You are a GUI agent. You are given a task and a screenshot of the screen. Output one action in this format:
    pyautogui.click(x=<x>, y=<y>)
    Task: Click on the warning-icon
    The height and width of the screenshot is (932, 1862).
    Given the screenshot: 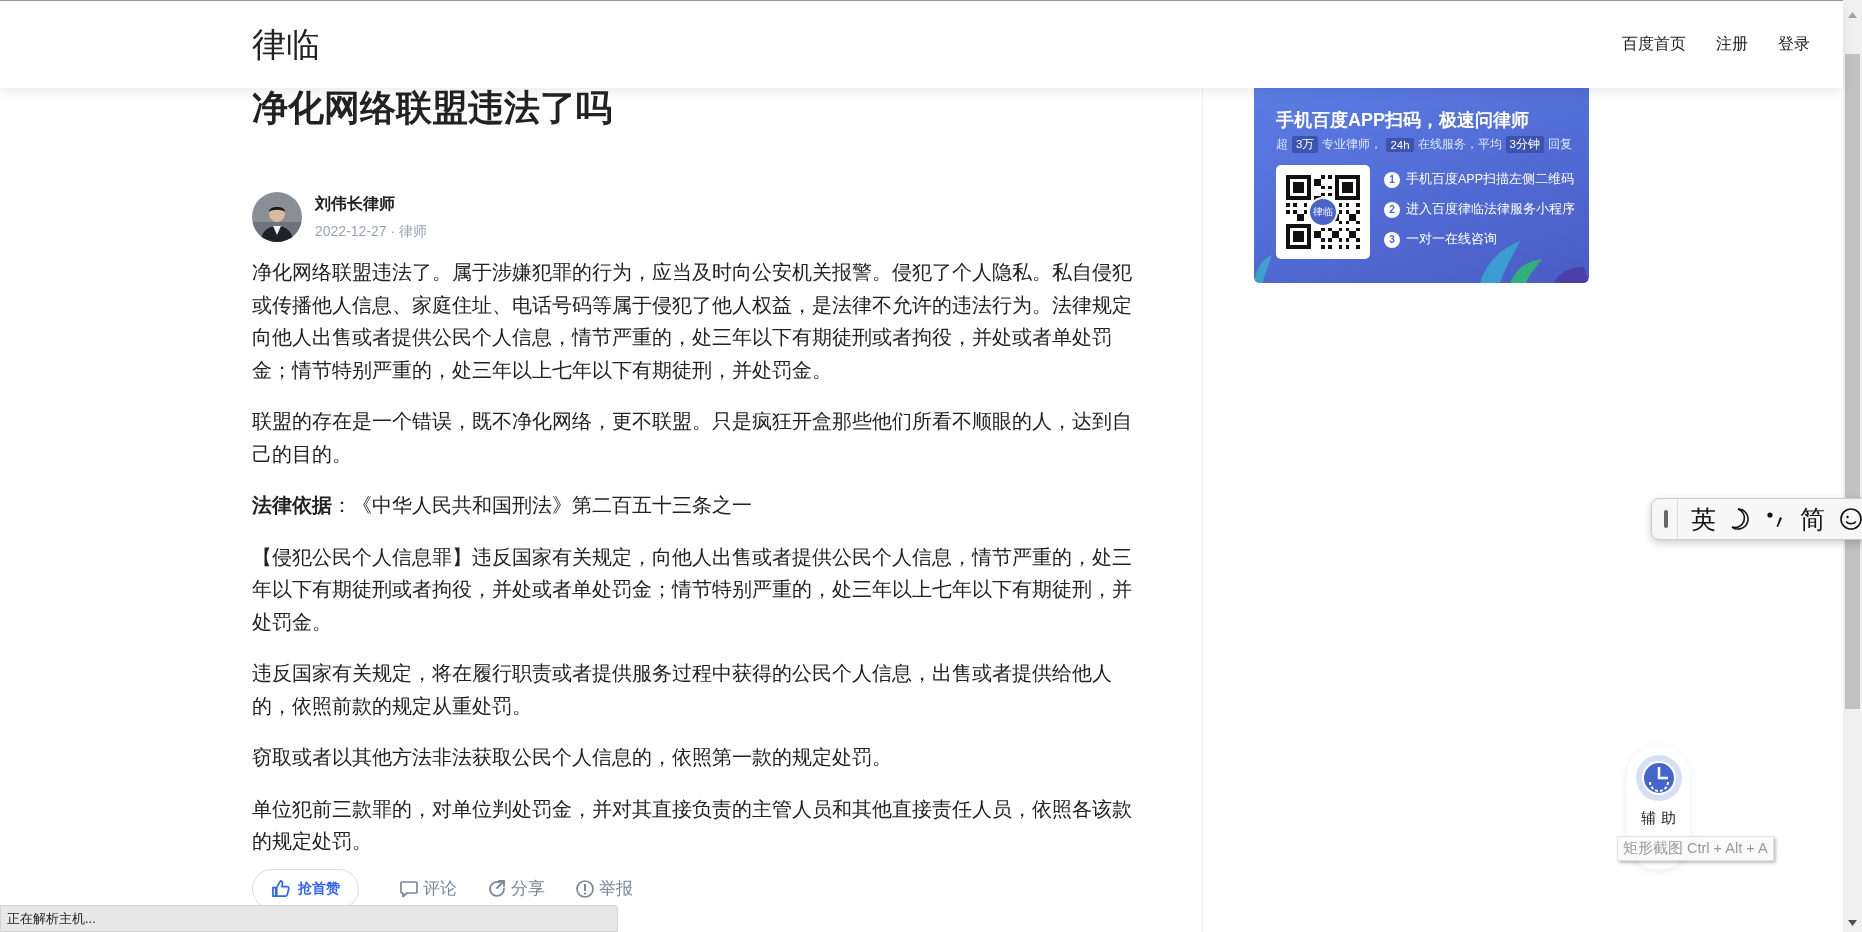 What is the action you would take?
    pyautogui.click(x=585, y=888)
    